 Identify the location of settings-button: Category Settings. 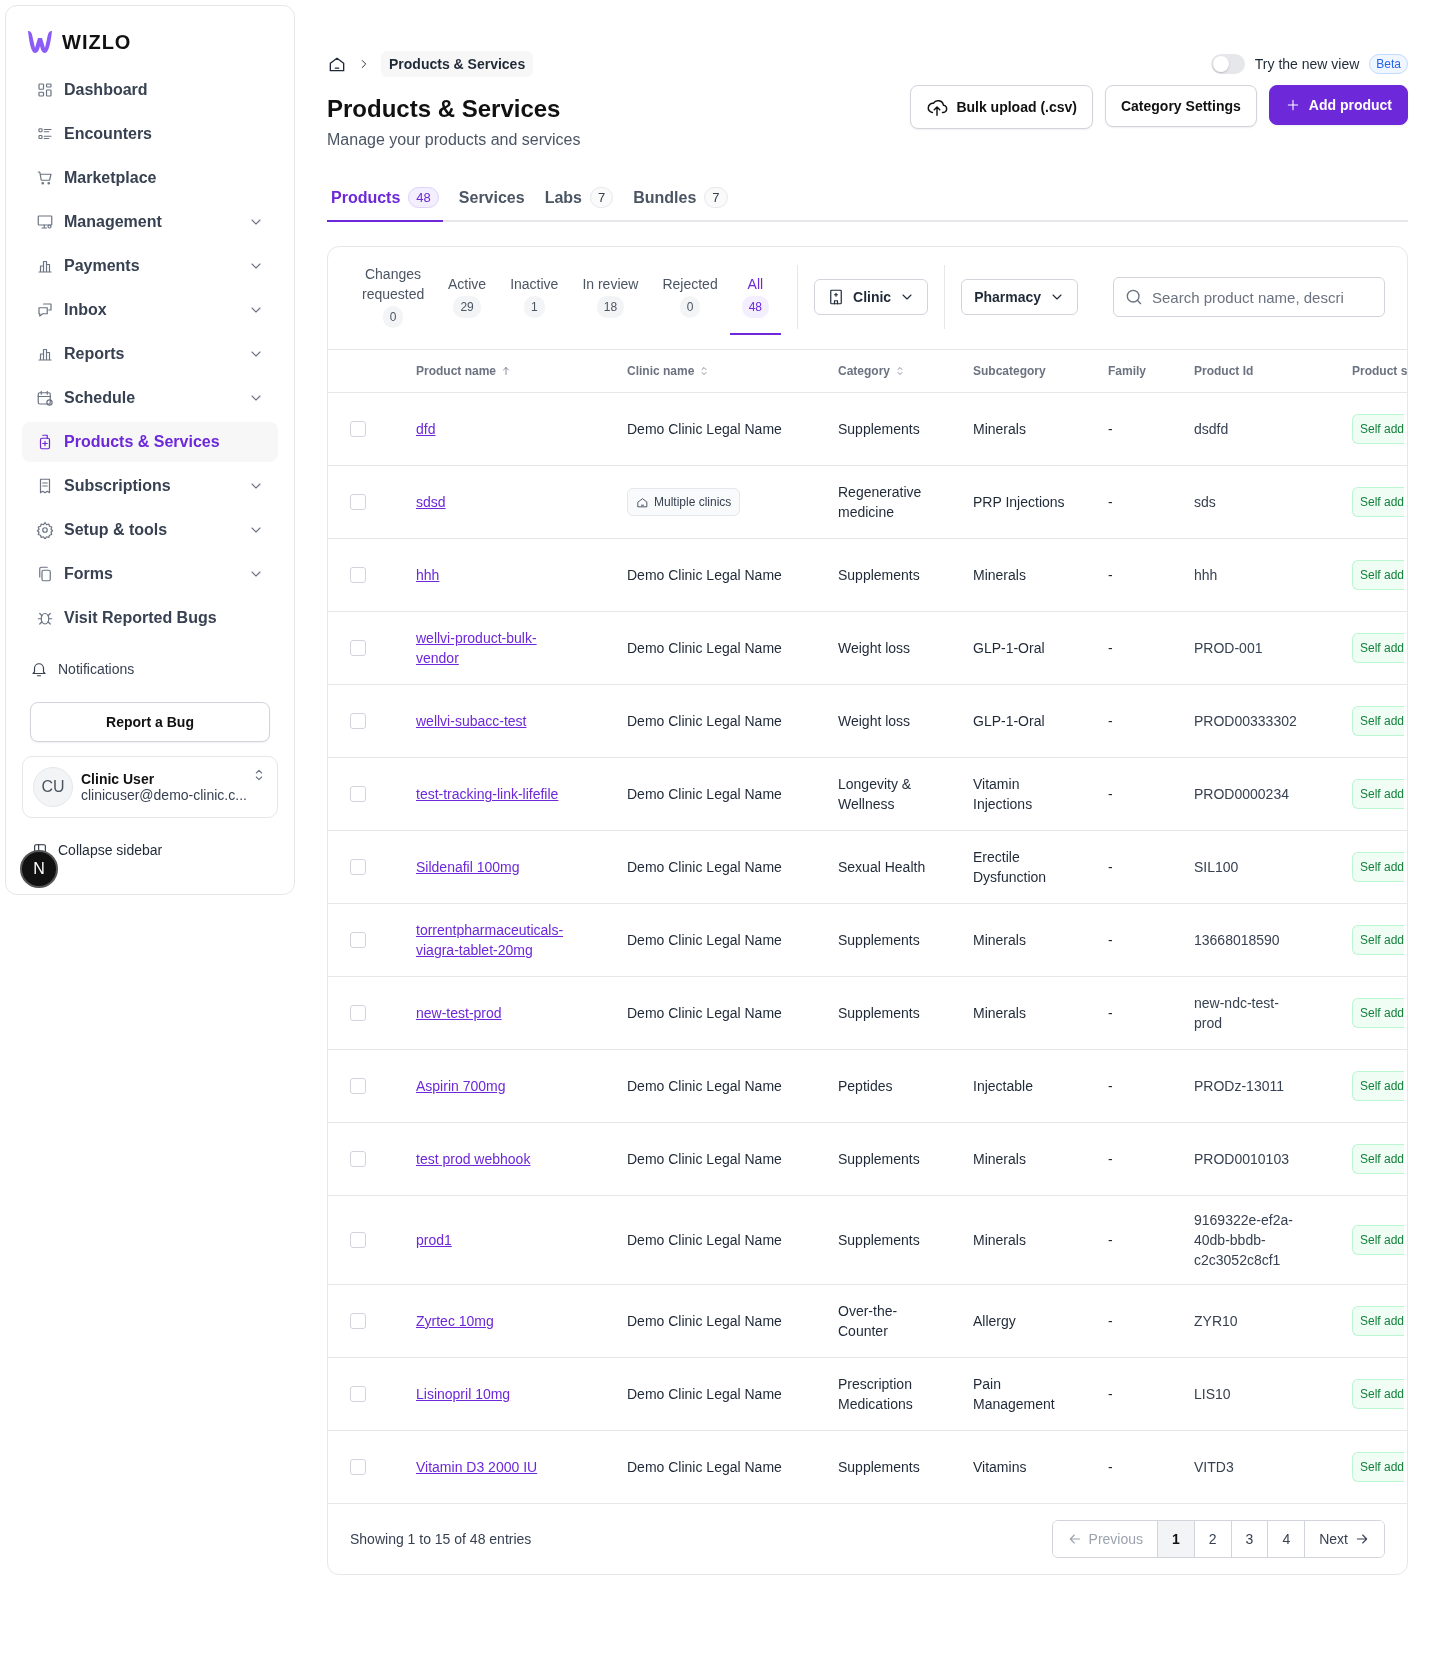
(1180, 106).